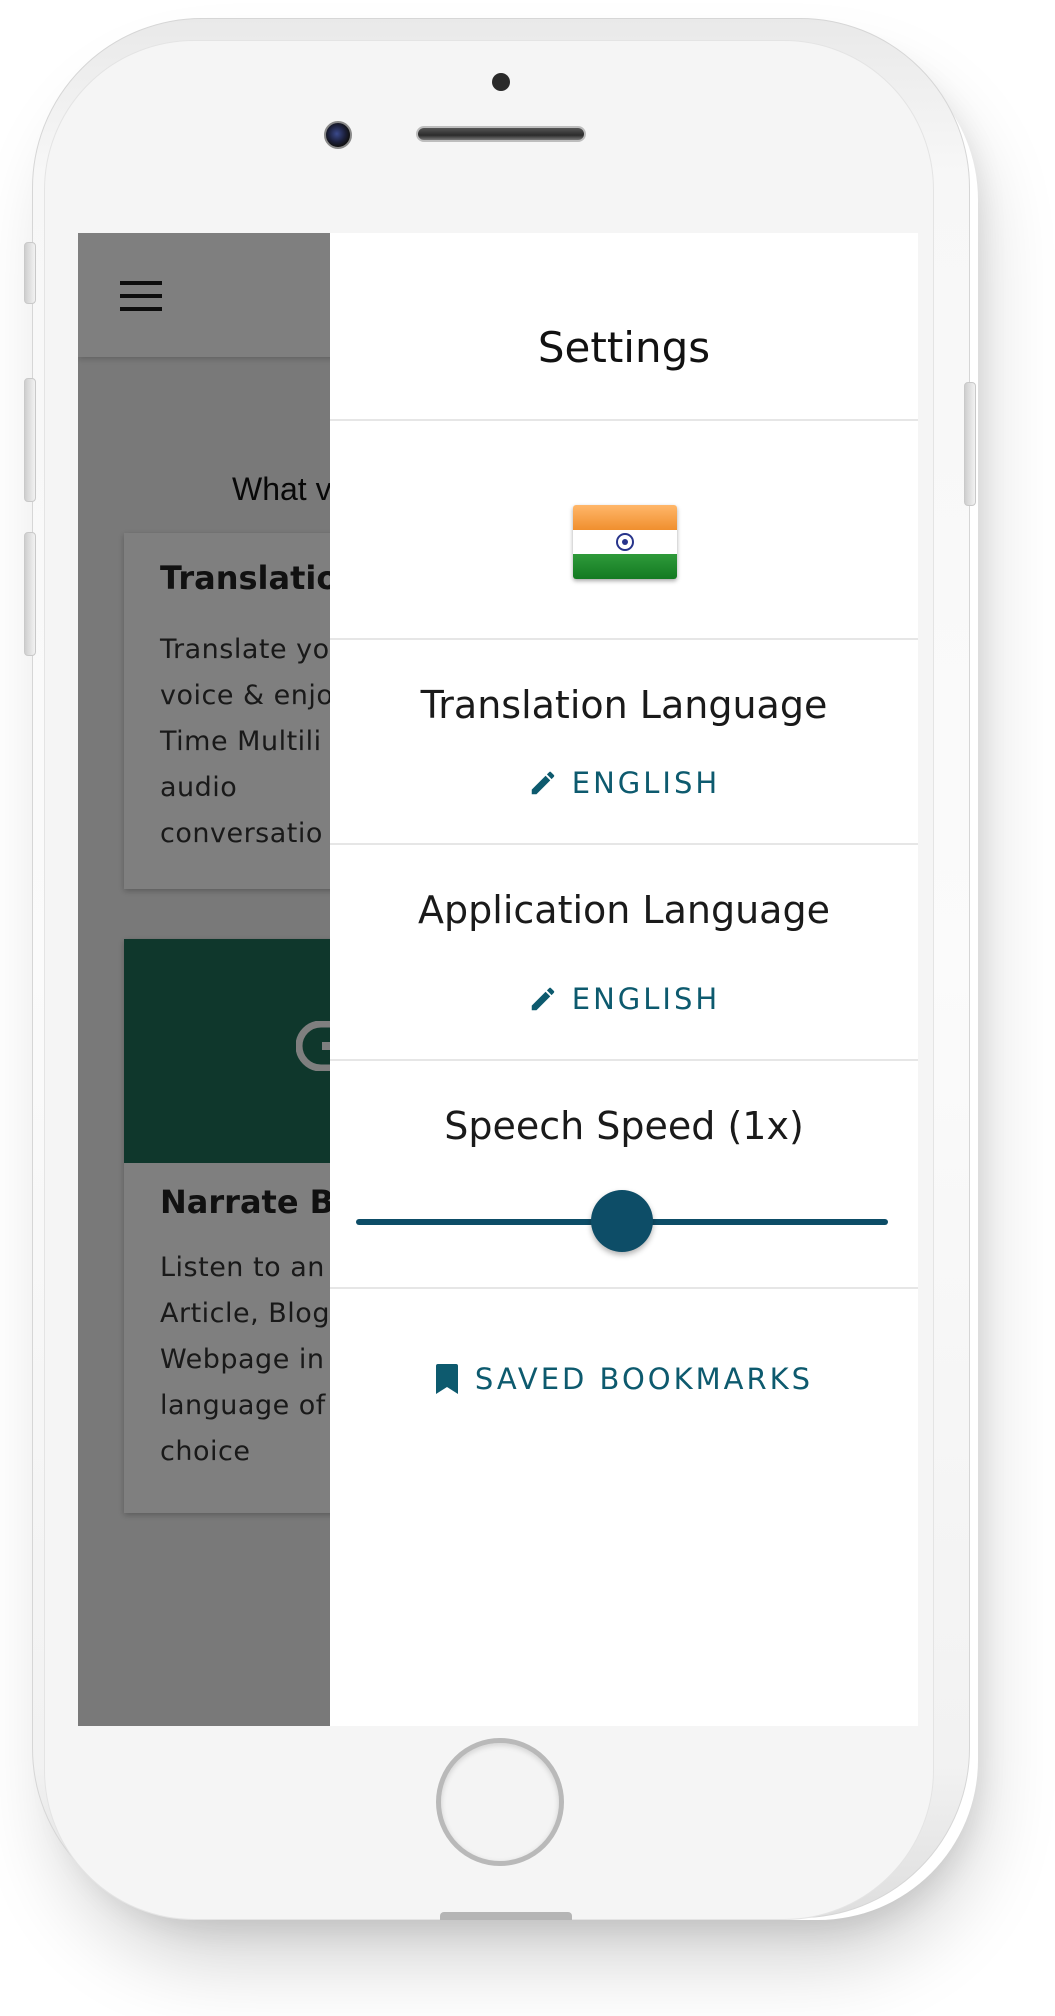 The width and height of the screenshot is (1055, 2016). Describe the element at coordinates (970, 444) in the screenshot. I see `power-button` at that location.